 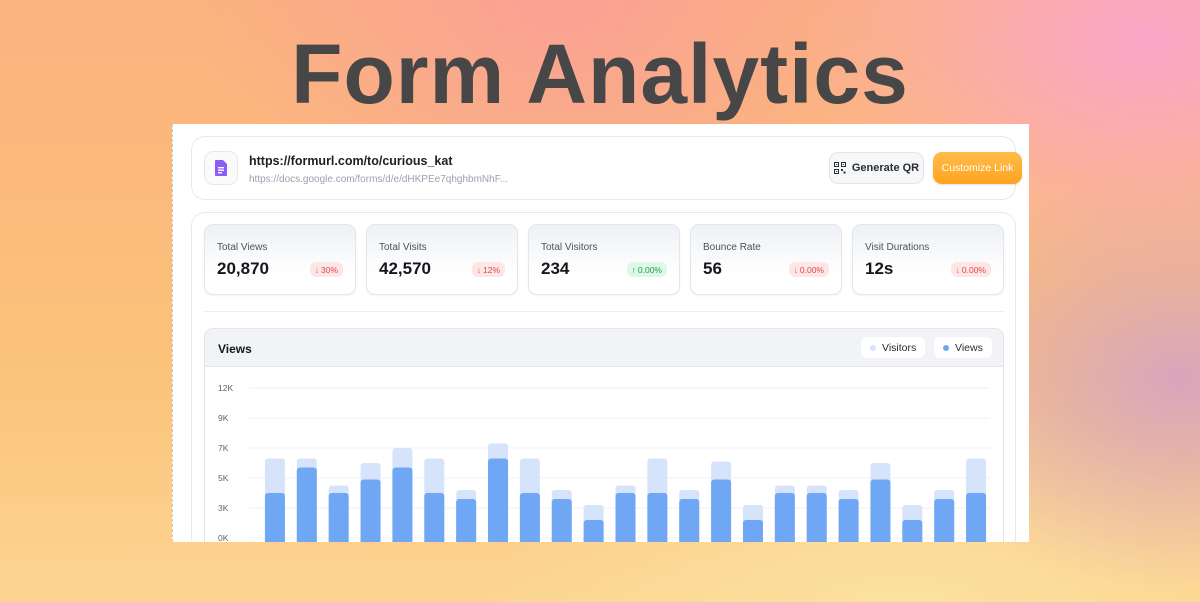 What do you see at coordinates (879, 268) in the screenshot?
I see `stat-value: 12s` at bounding box center [879, 268].